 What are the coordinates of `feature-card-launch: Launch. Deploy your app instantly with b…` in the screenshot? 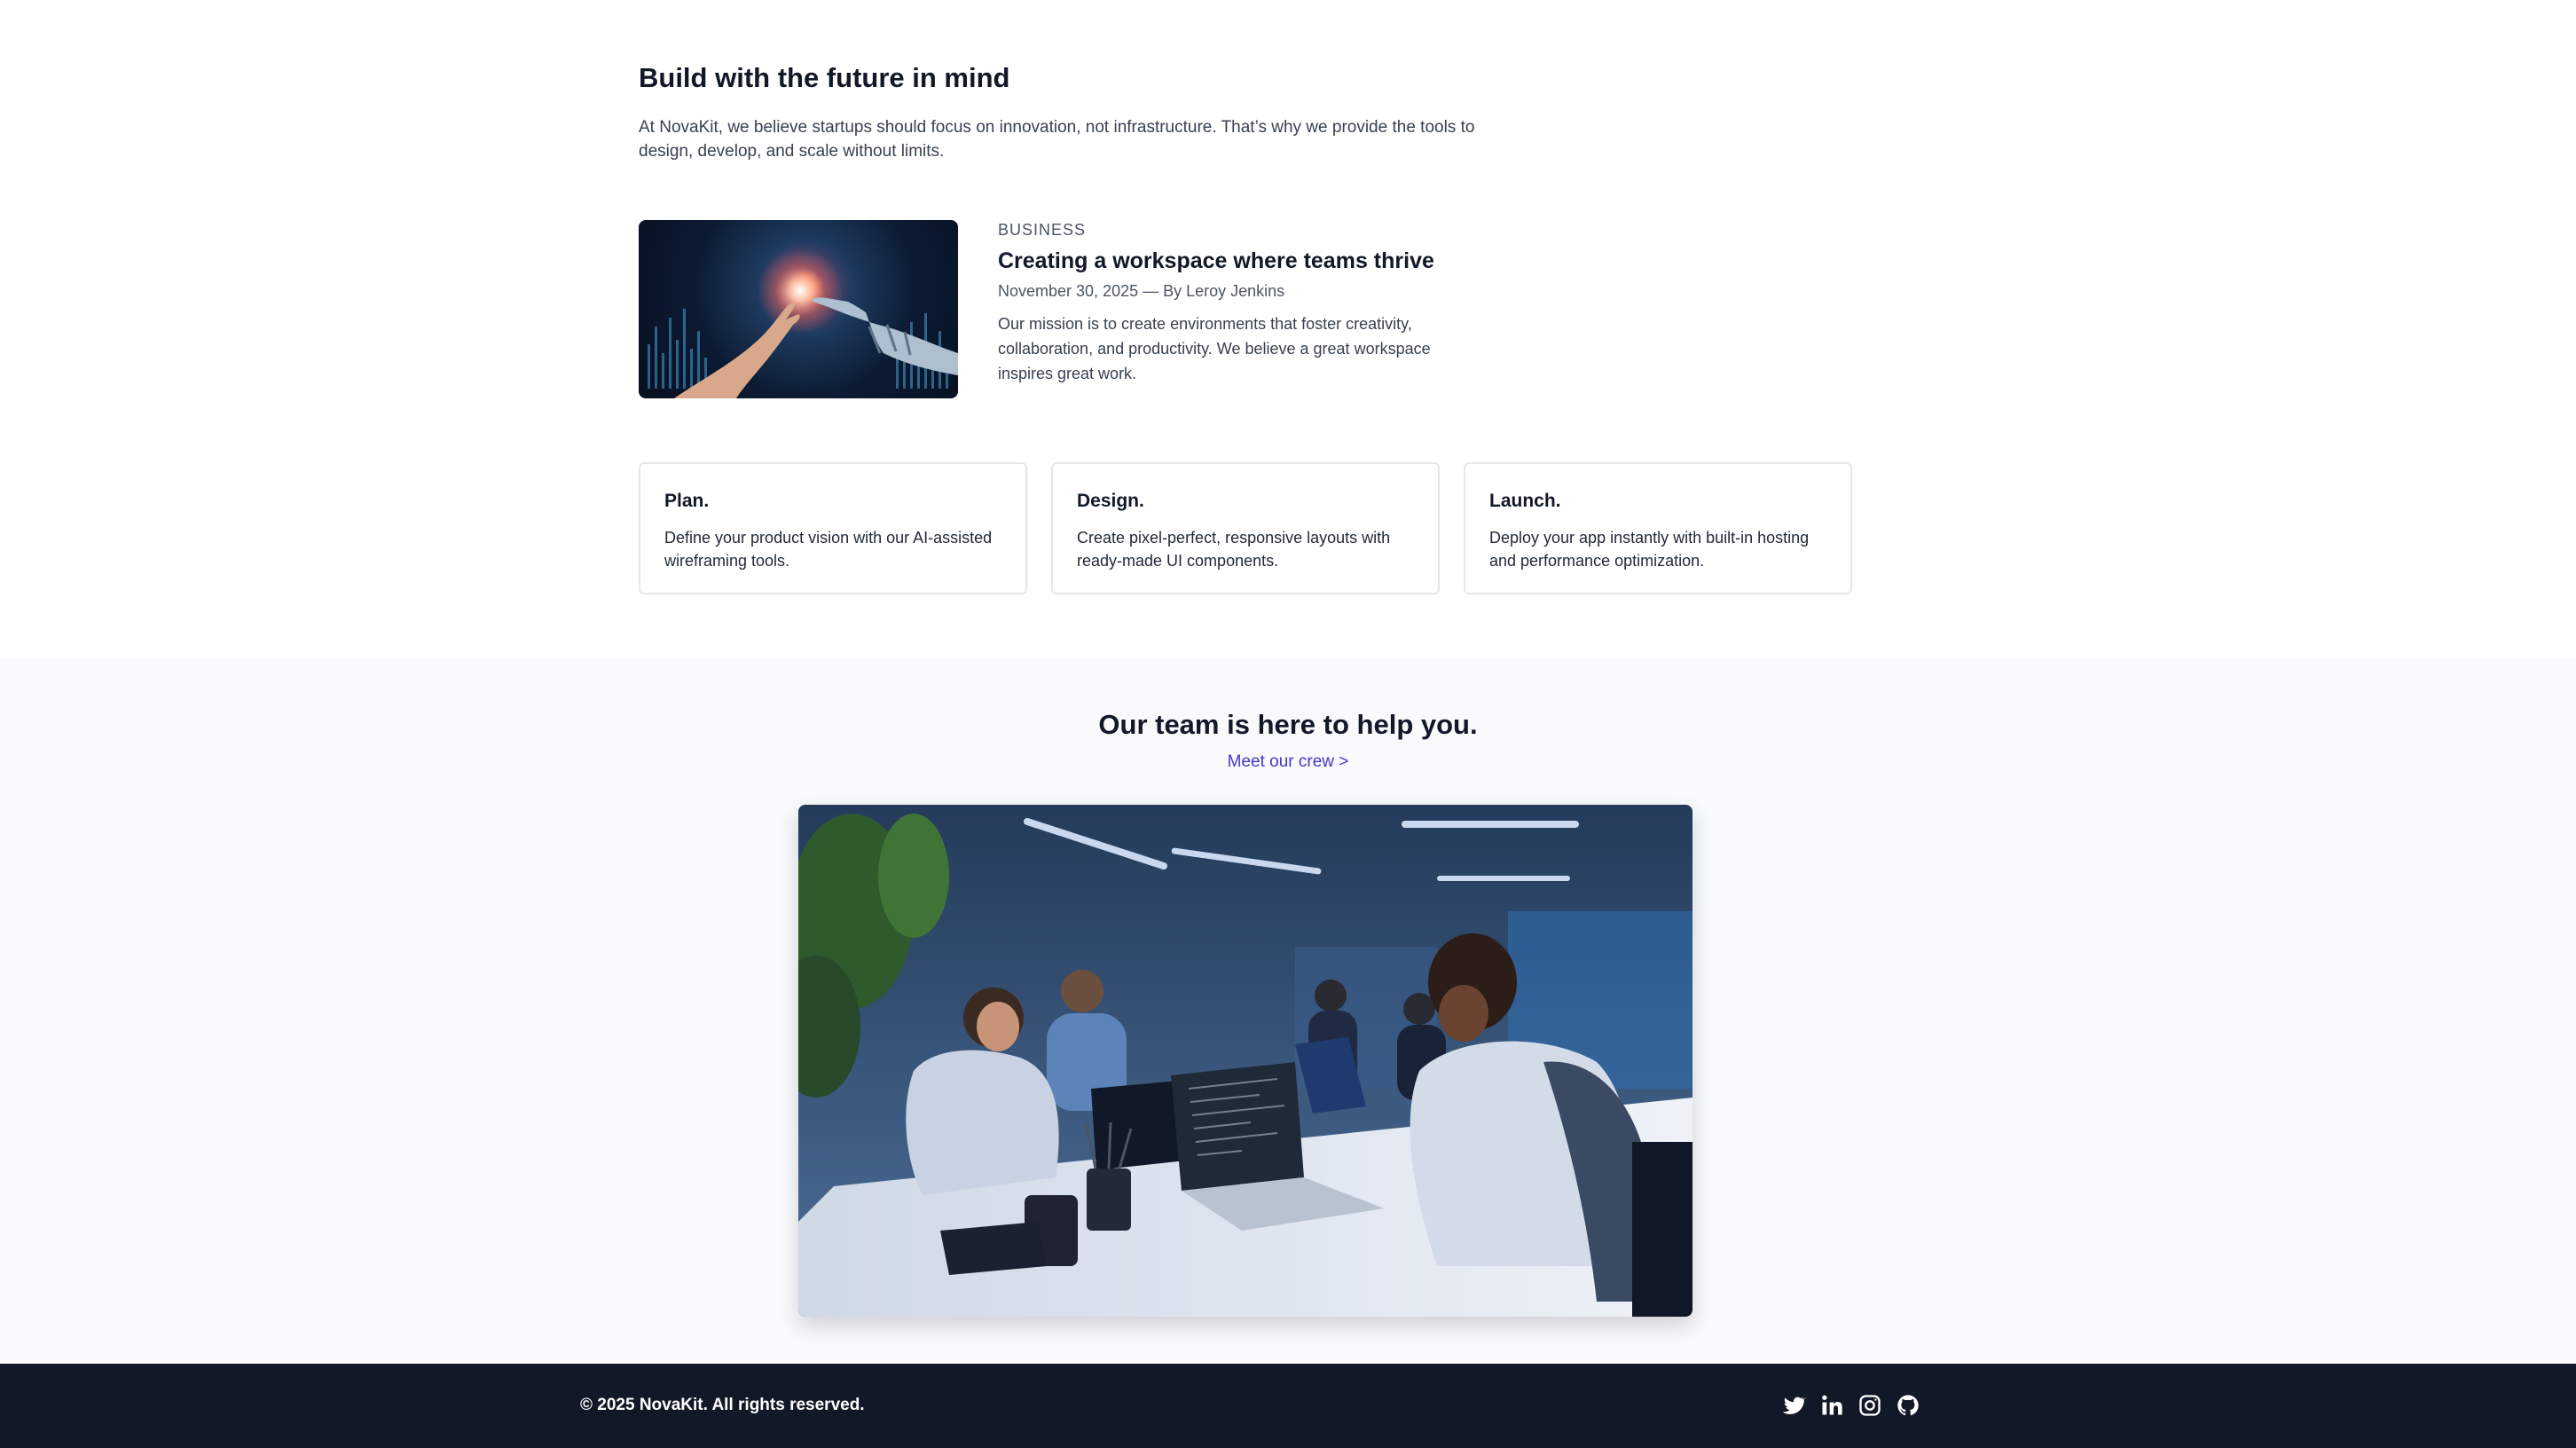 It's located at (1658, 528).